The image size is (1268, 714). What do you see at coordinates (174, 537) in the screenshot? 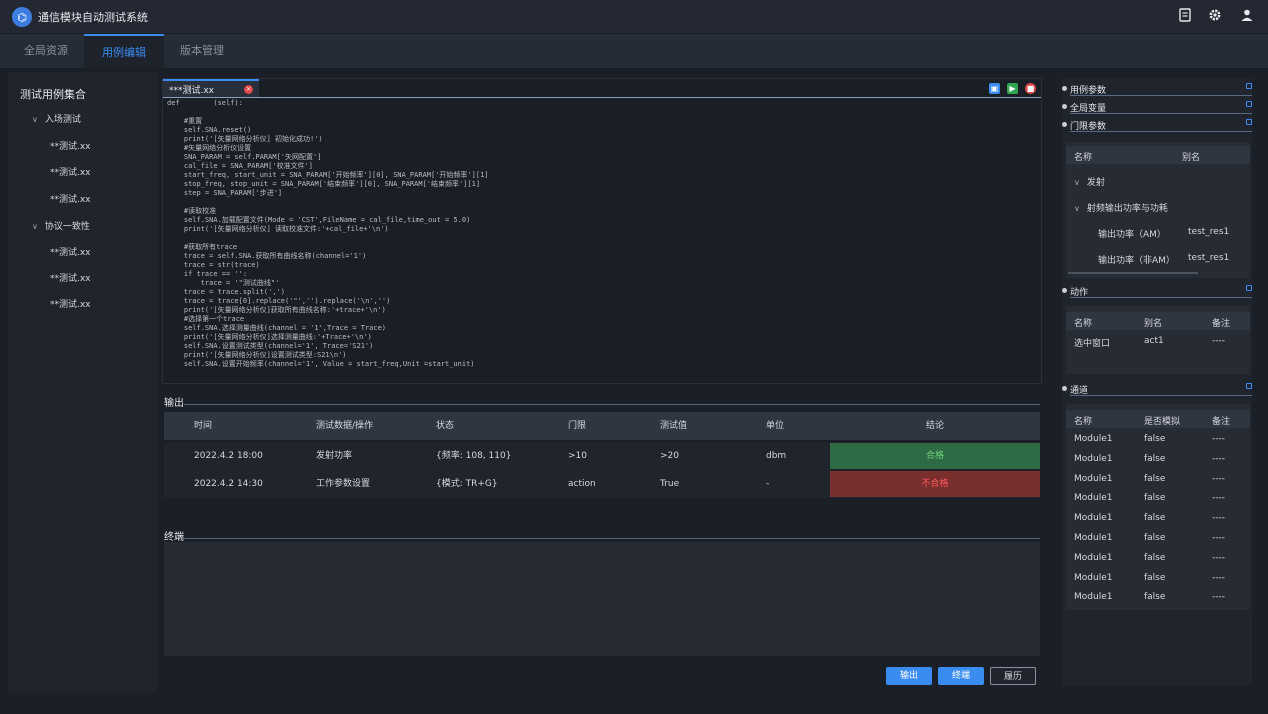
I see `terminal-section-label: 终端` at bounding box center [174, 537].